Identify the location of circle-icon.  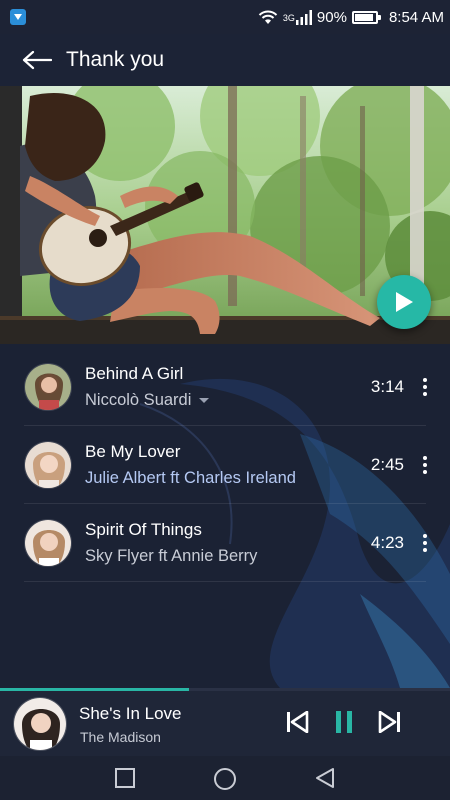
(224, 778).